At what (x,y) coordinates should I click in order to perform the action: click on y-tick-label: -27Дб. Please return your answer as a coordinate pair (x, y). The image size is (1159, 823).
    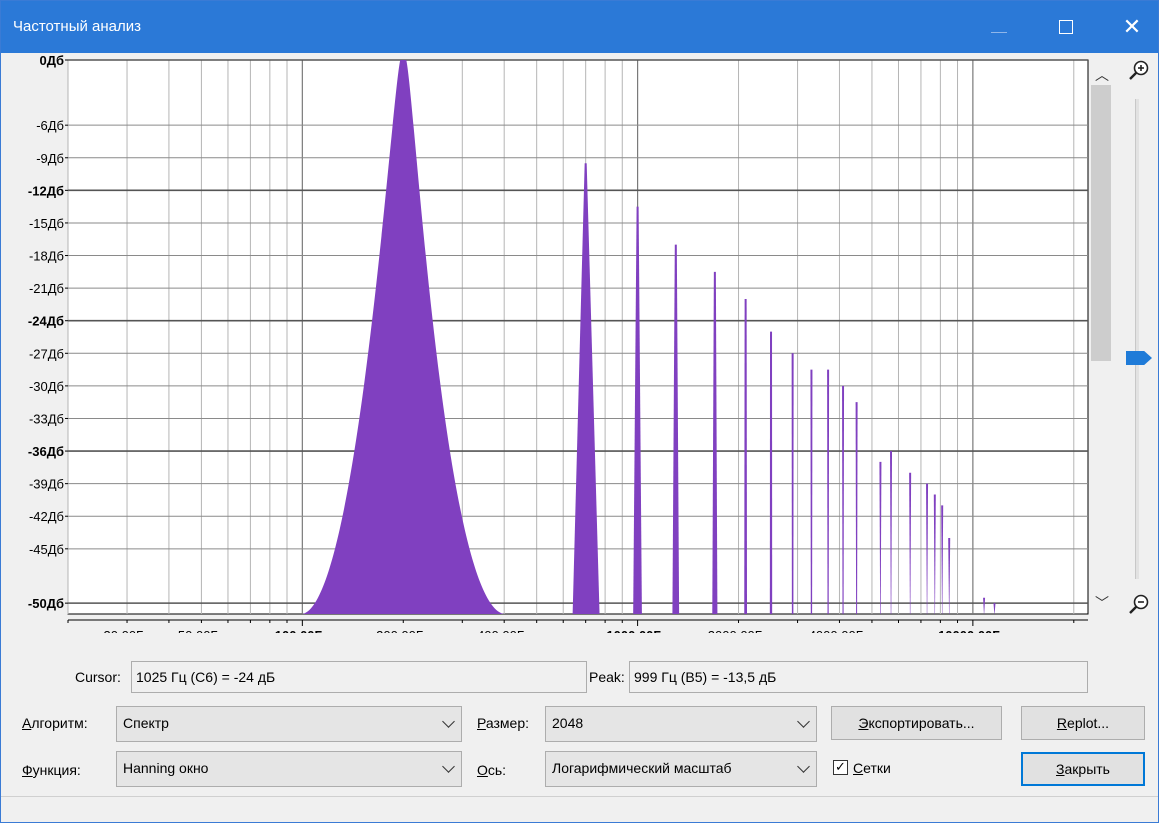
    Looking at the image, I should click on (46, 353).